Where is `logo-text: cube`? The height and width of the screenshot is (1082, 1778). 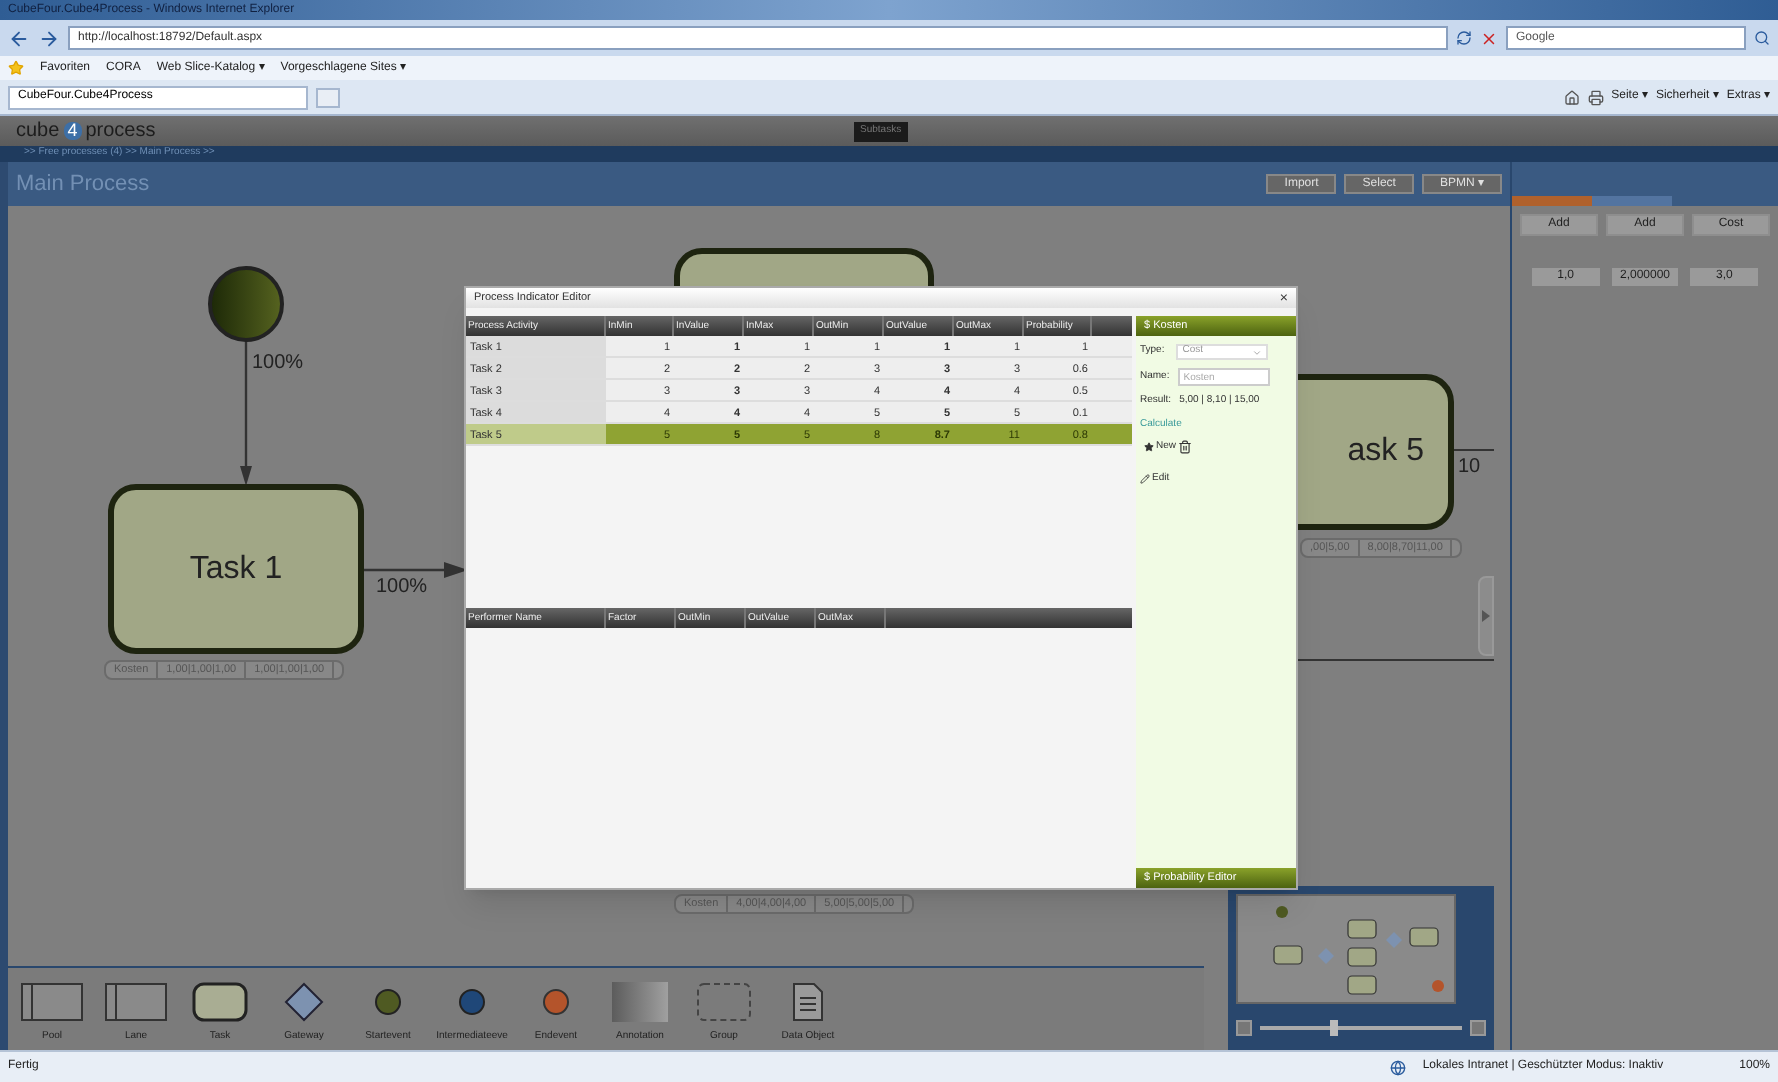 logo-text: cube is located at coordinates (38, 132).